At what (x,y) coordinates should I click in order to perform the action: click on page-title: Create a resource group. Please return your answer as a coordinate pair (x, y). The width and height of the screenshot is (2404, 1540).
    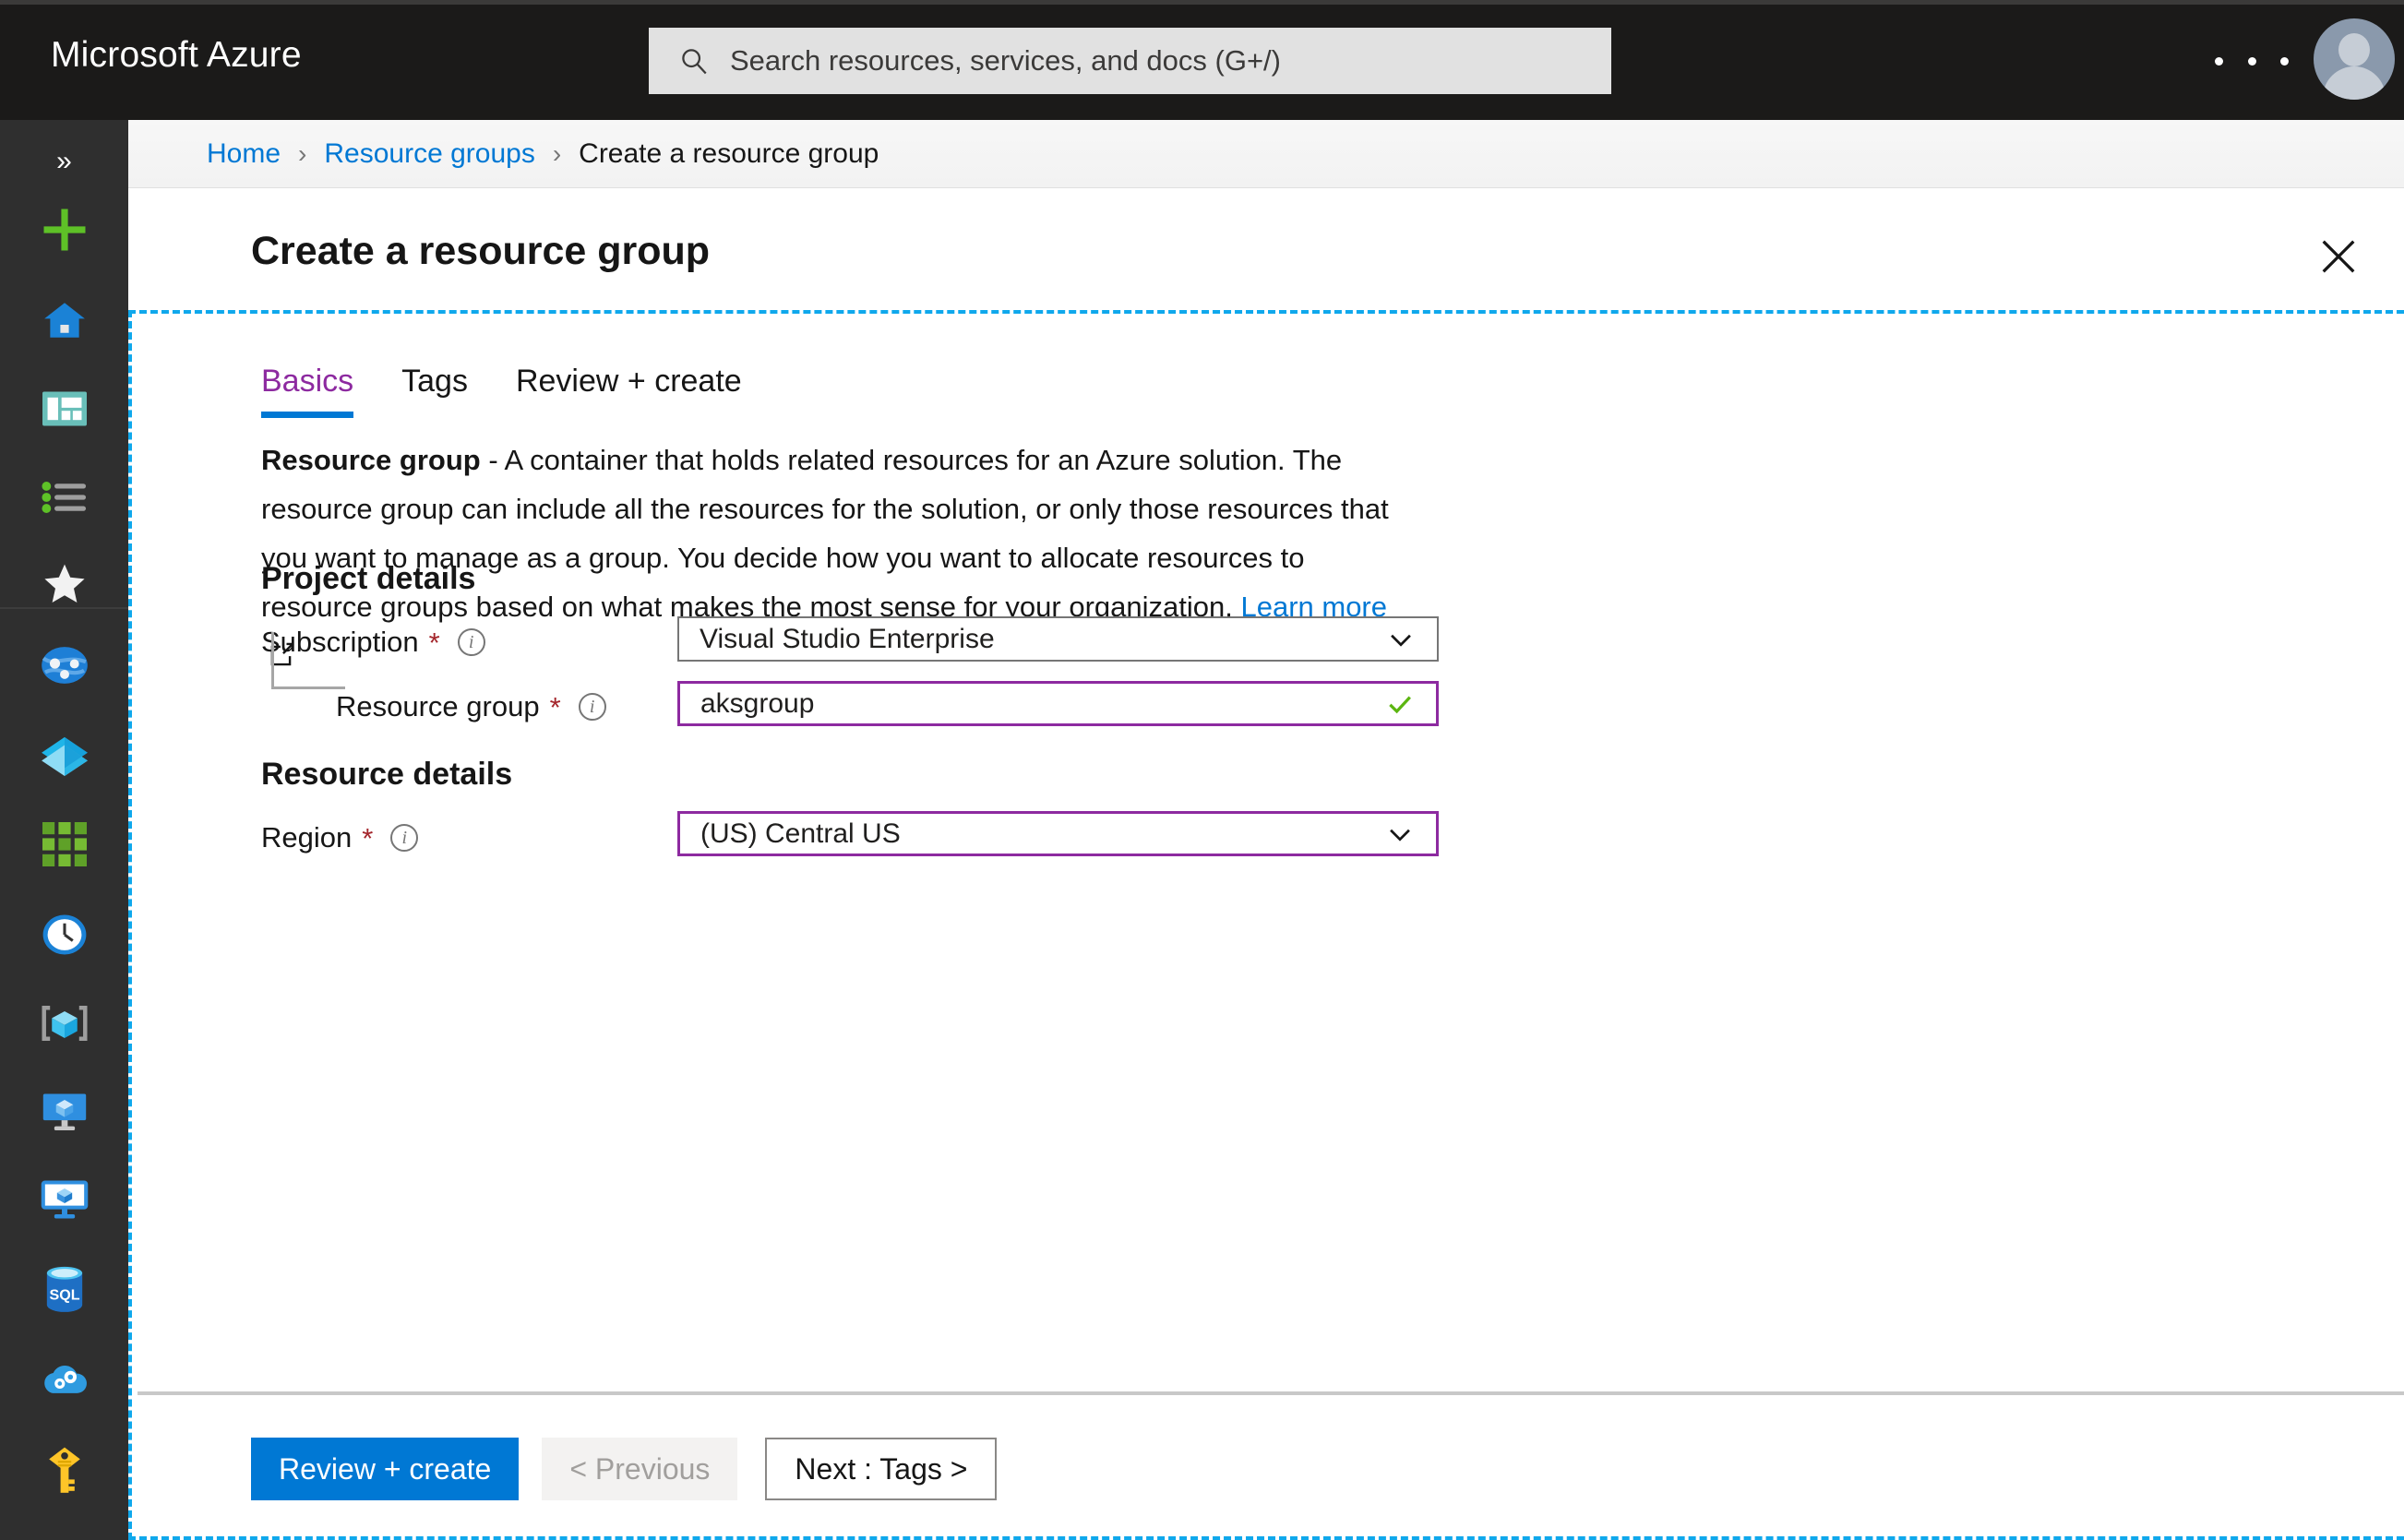
    Looking at the image, I should click on (481, 251).